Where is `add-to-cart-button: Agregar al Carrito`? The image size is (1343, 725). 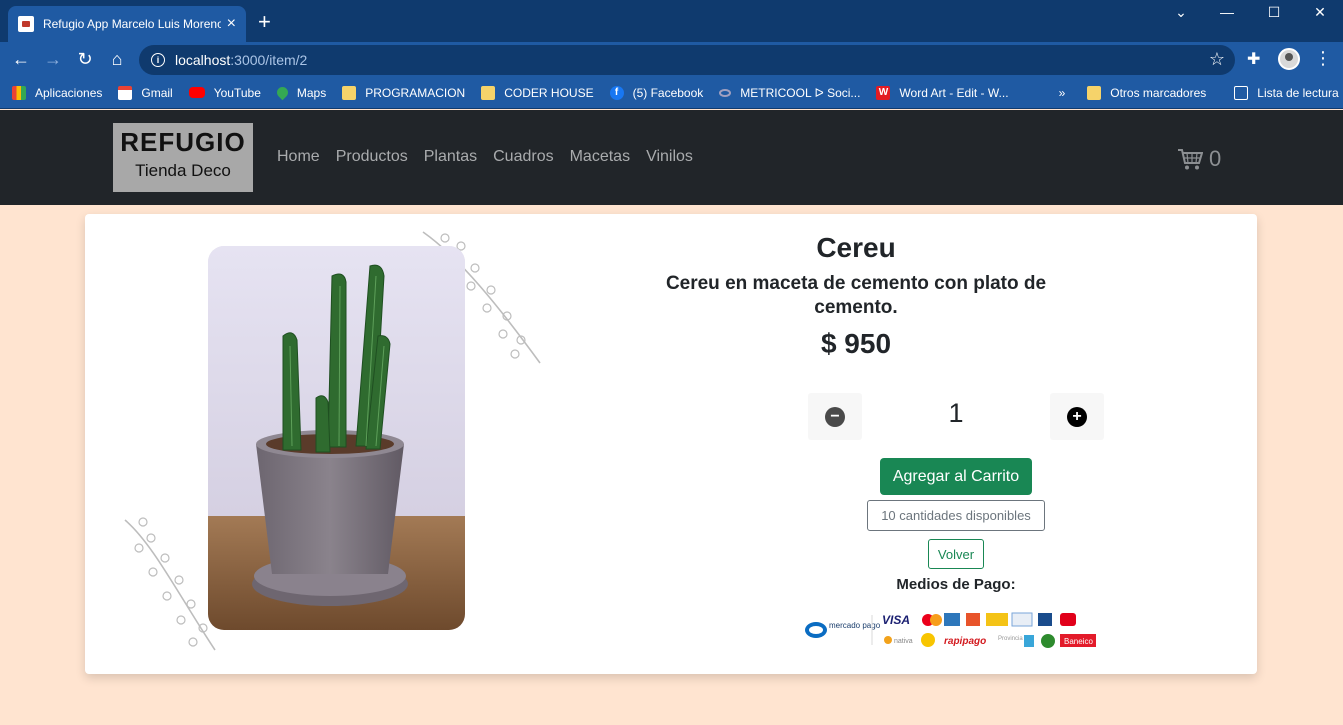
add-to-cart-button: Agregar al Carrito is located at coordinates (956, 476).